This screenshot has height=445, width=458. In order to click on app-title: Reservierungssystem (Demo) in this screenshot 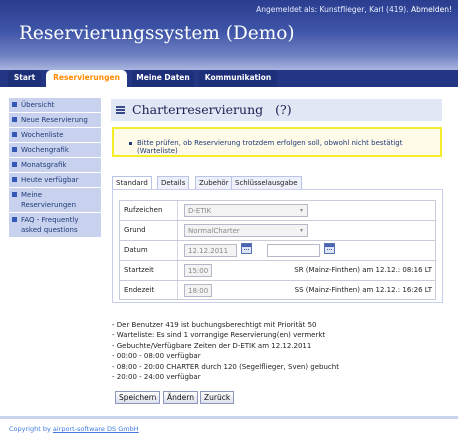, I will do `click(157, 33)`.